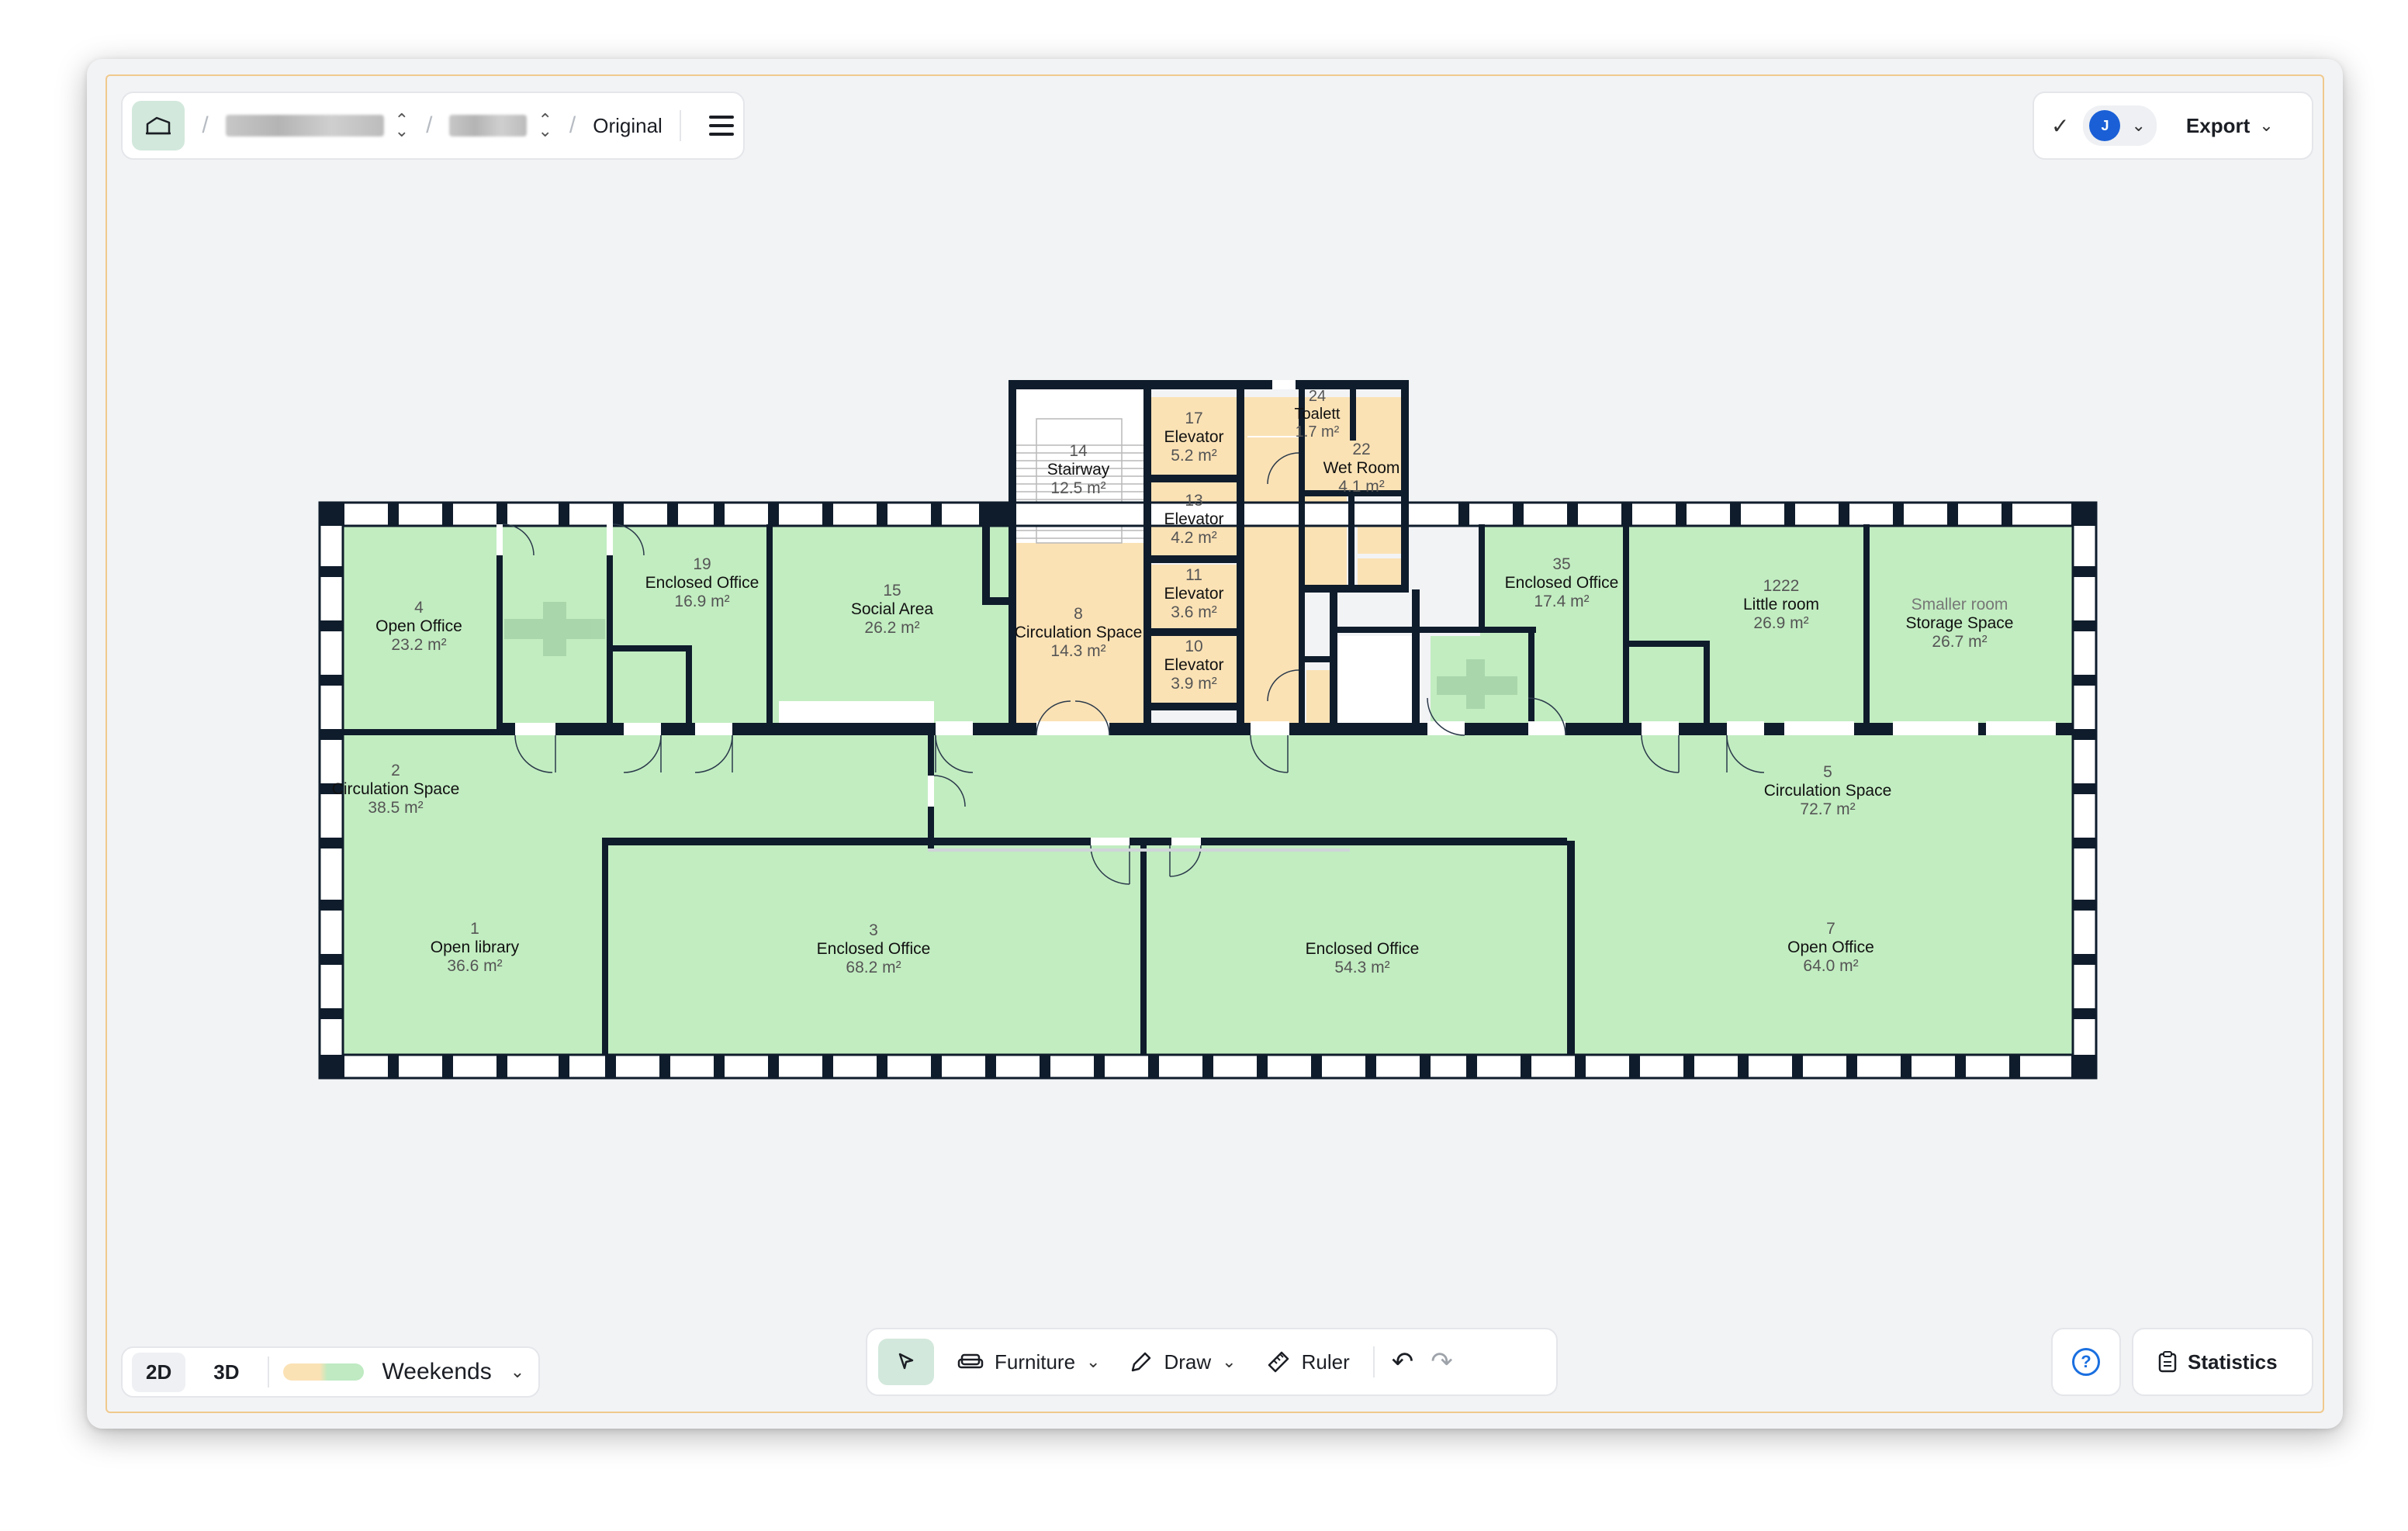 The image size is (2408, 1531). I want to click on cursor-icon, so click(906, 1361).